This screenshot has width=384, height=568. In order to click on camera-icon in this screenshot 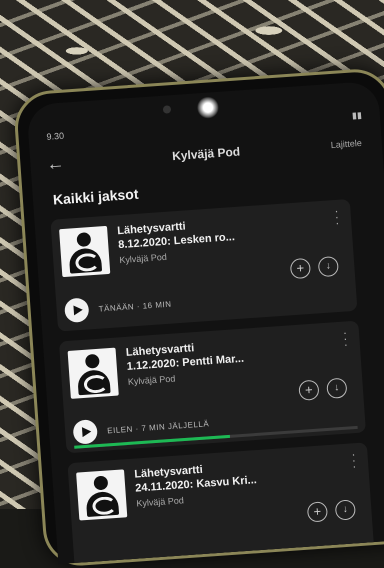, I will do `click(167, 109)`.